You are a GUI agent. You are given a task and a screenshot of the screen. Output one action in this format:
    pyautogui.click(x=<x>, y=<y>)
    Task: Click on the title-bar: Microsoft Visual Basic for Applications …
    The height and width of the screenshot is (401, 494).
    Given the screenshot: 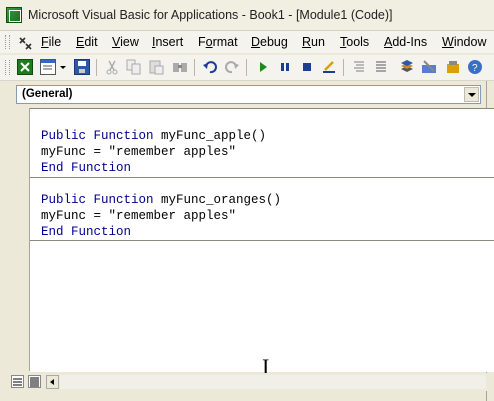 What is the action you would take?
    pyautogui.click(x=247, y=15)
    